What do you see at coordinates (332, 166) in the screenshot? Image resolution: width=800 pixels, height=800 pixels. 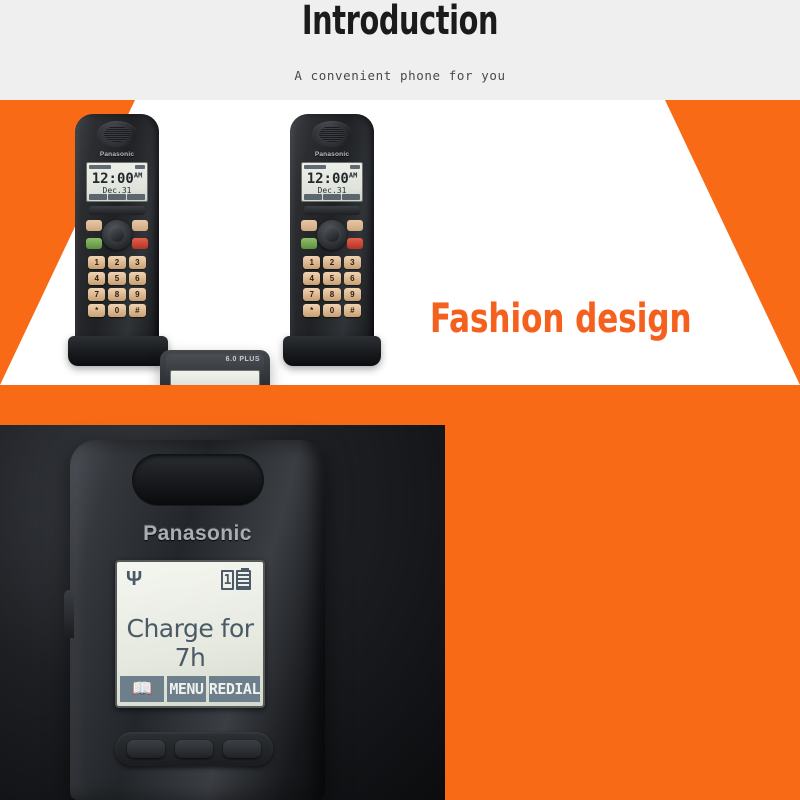 I see `handset-right-lcd-status` at bounding box center [332, 166].